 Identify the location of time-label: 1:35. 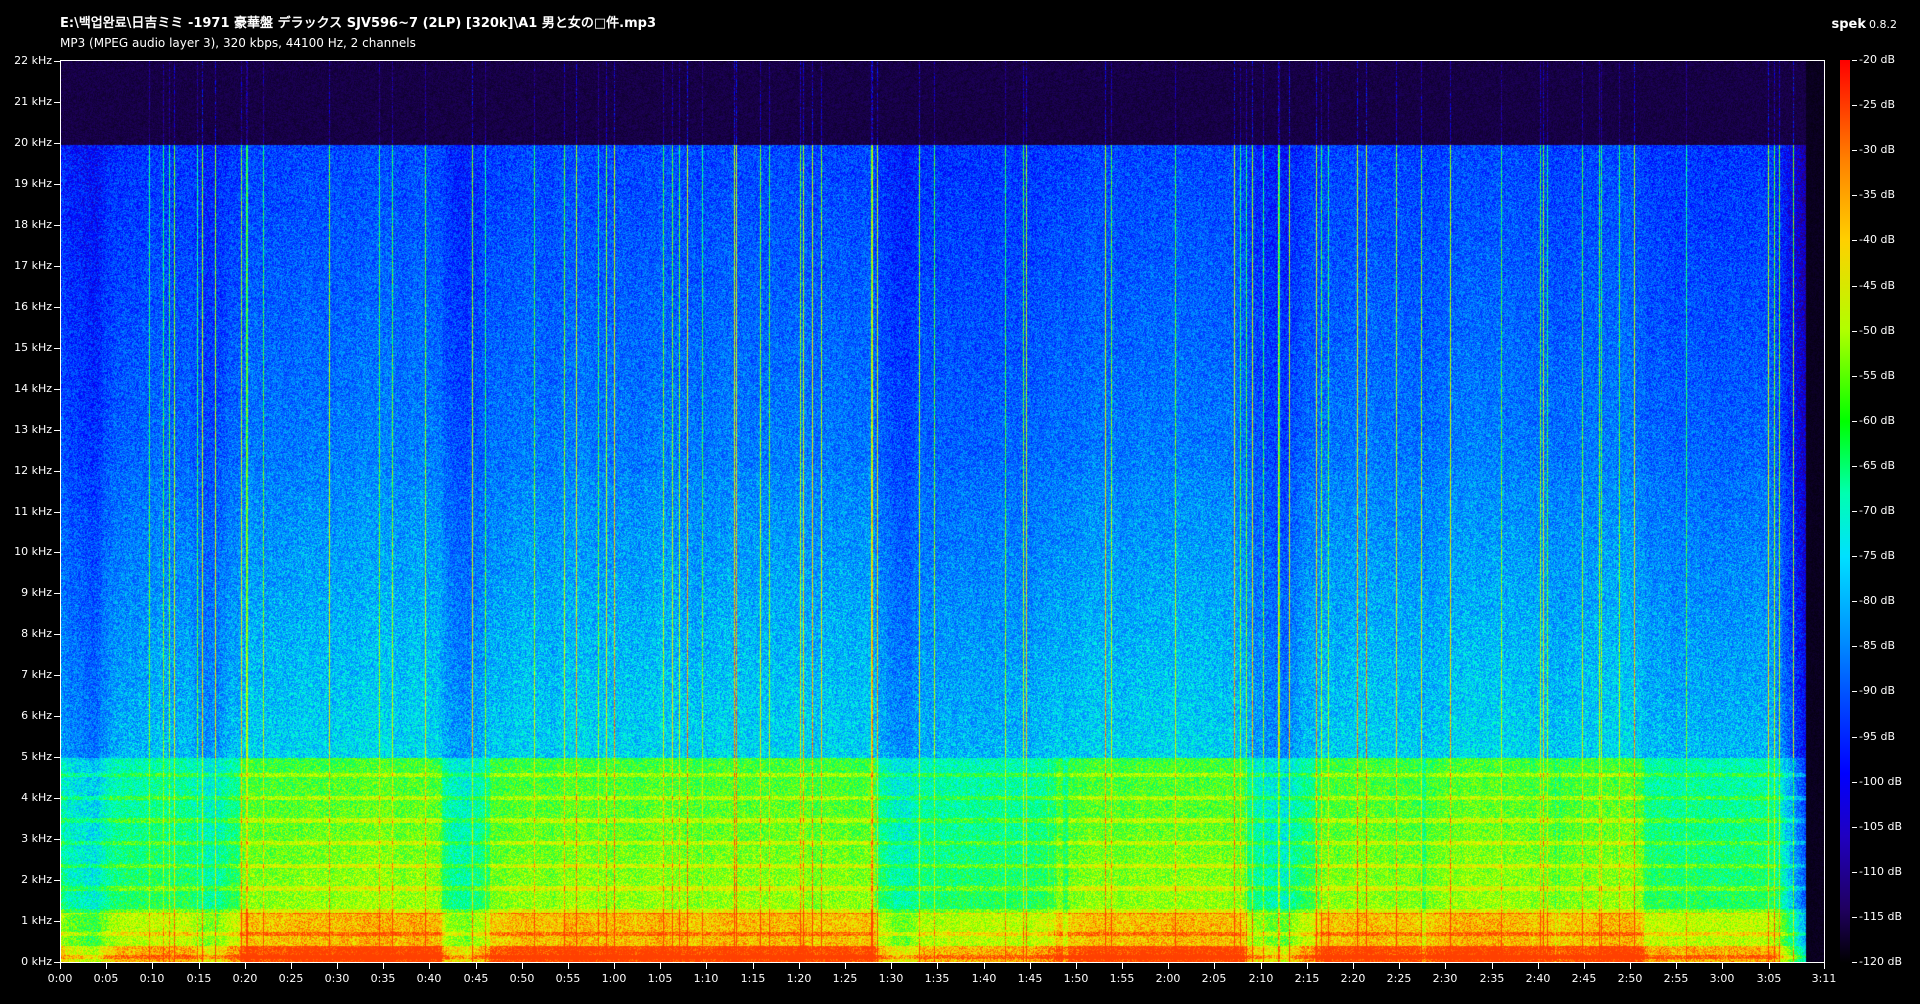
(937, 978).